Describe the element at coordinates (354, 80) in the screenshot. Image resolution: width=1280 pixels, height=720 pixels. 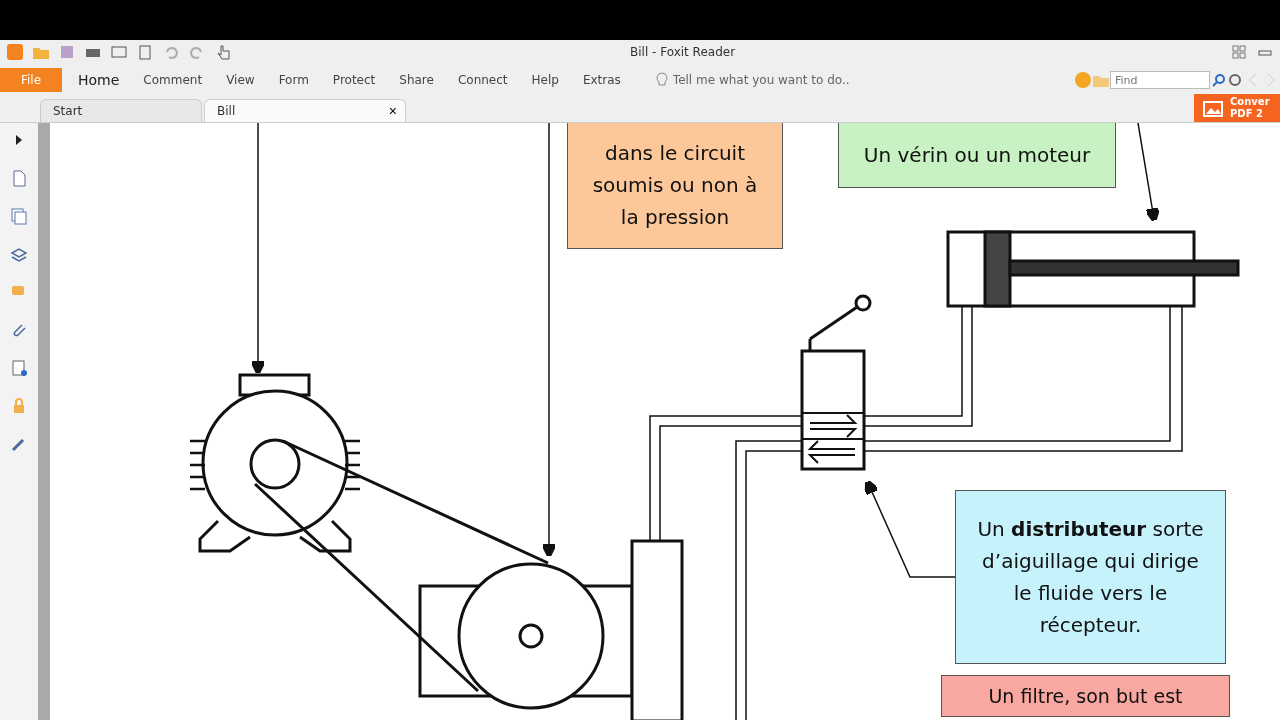
I see `menu-tab: Protect` at that location.